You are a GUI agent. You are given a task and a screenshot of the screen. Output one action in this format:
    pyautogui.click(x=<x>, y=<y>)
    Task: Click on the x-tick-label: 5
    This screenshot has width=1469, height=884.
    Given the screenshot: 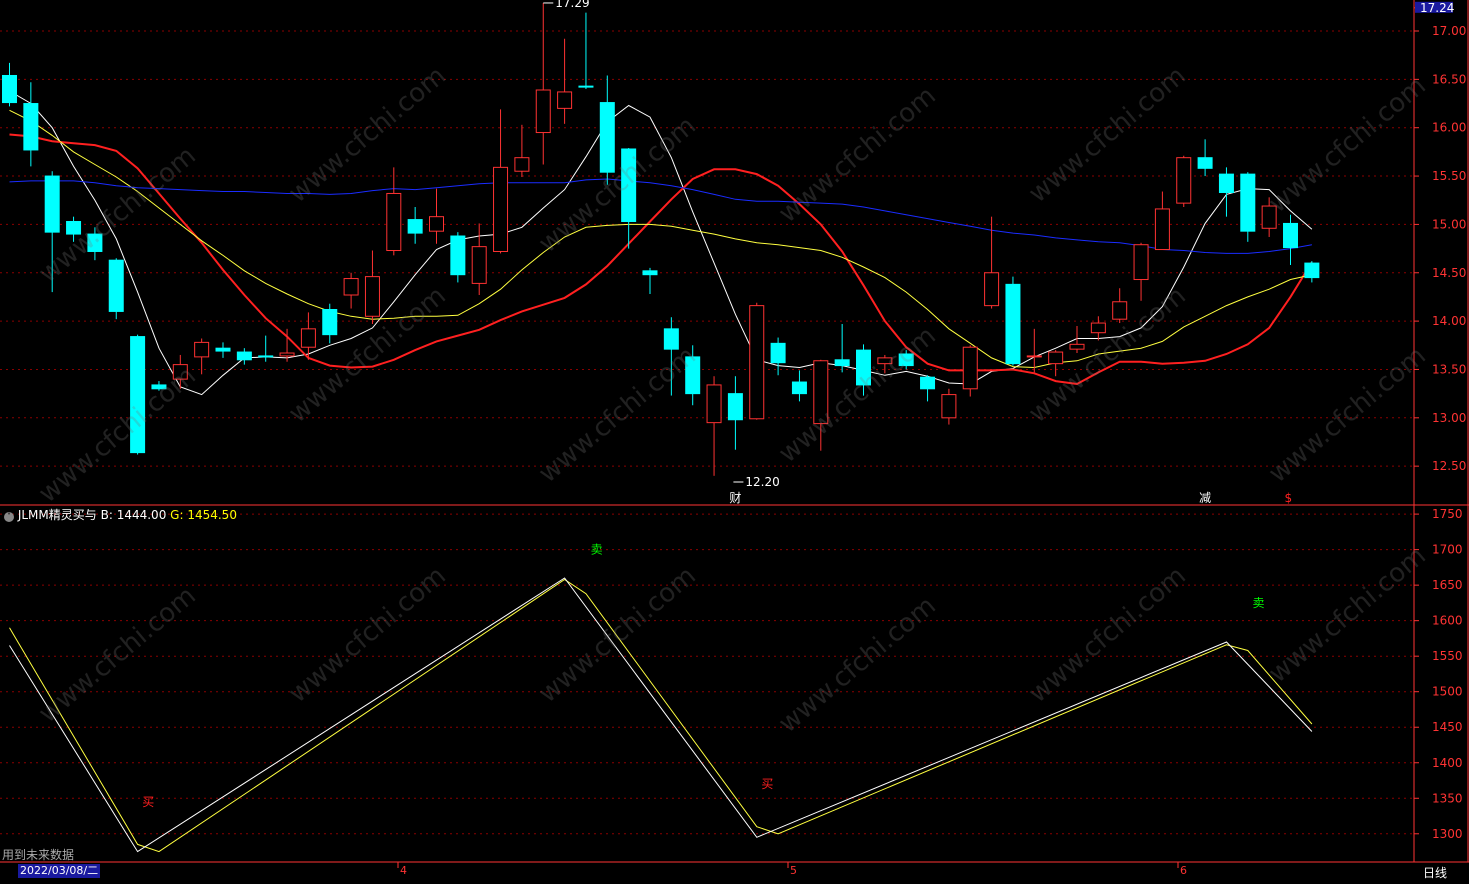 What is the action you would take?
    pyautogui.click(x=793, y=870)
    